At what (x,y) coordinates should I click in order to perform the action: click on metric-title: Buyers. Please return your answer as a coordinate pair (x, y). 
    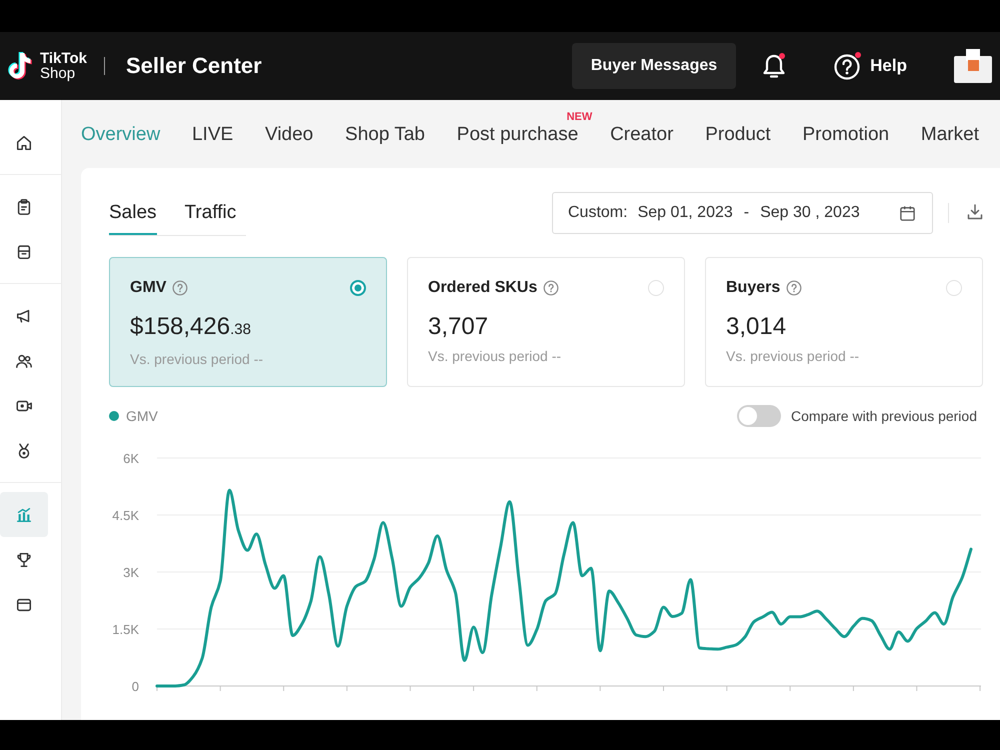
    Looking at the image, I should click on (753, 288).